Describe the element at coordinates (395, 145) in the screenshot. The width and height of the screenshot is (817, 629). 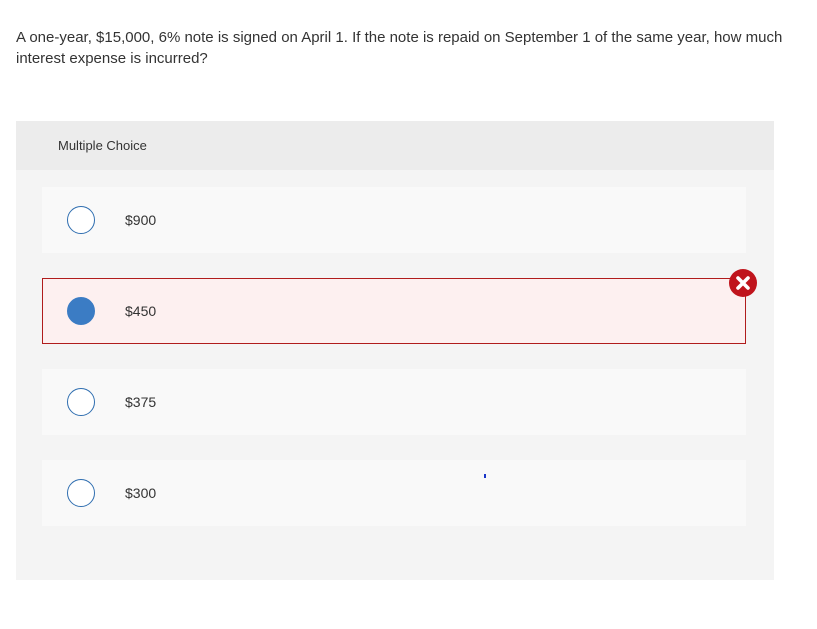
I see `multiple-choice-header: Multiple Choice` at that location.